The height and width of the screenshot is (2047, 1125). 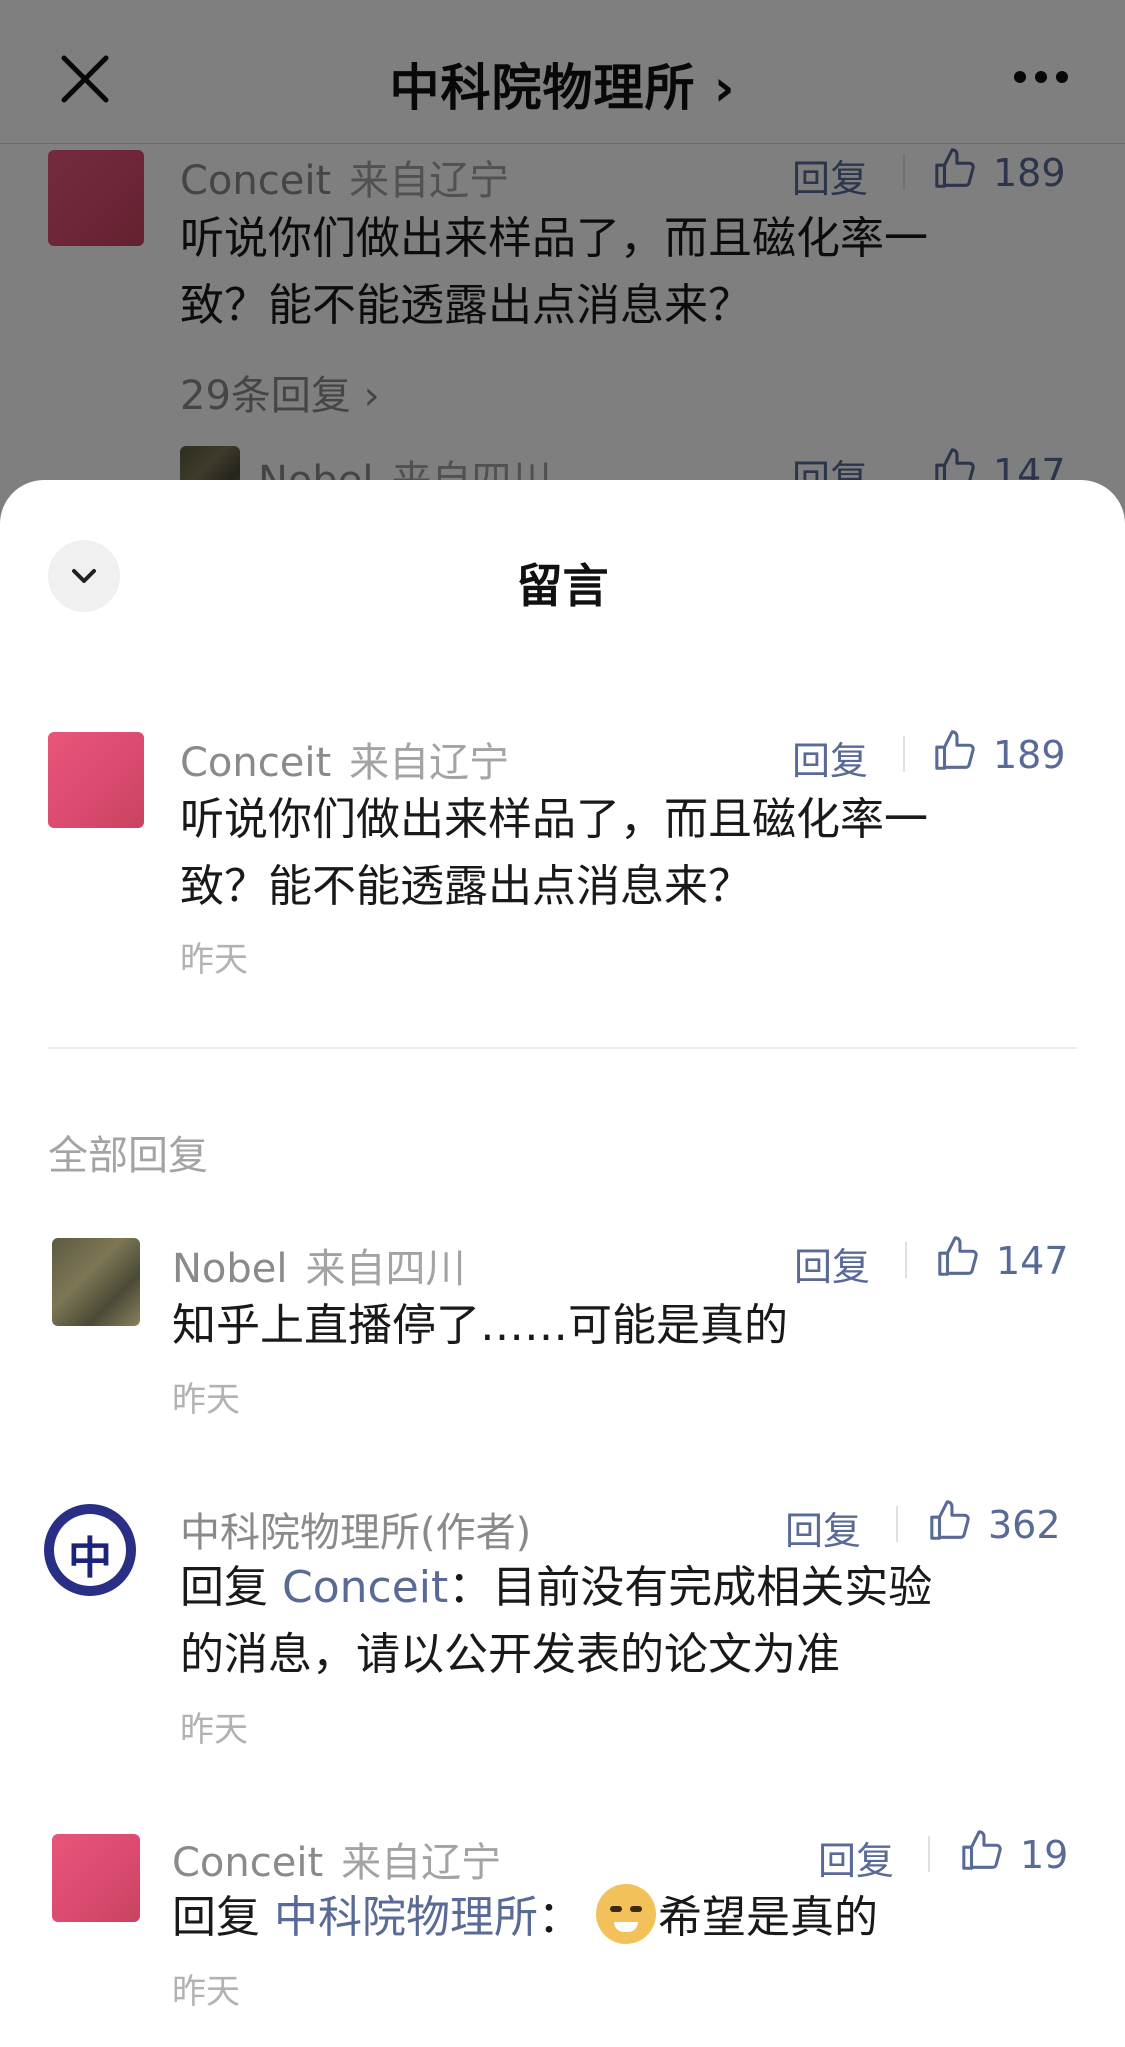 I want to click on comment-author: Conceit来自辽宁, so click(x=344, y=759).